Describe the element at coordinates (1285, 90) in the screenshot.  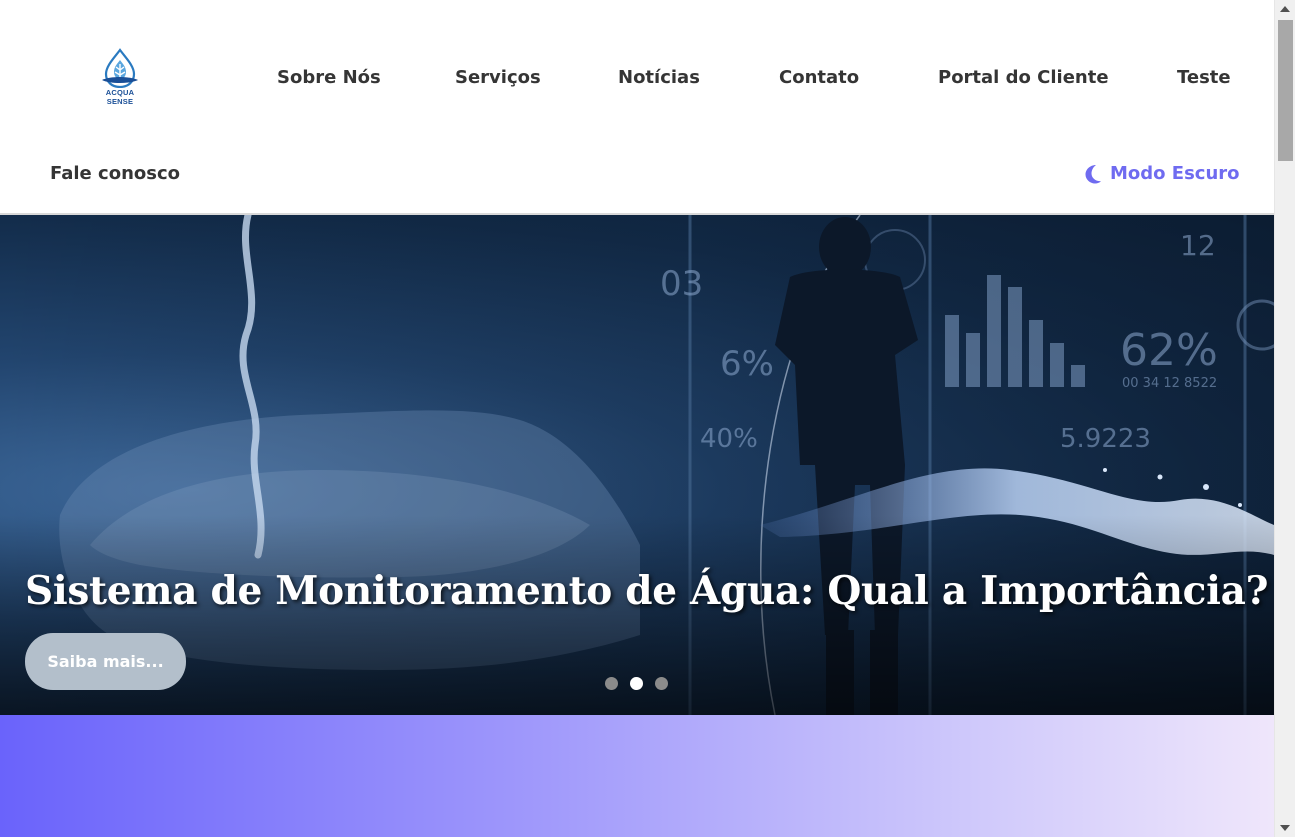
I see `scrollbar-thumb` at that location.